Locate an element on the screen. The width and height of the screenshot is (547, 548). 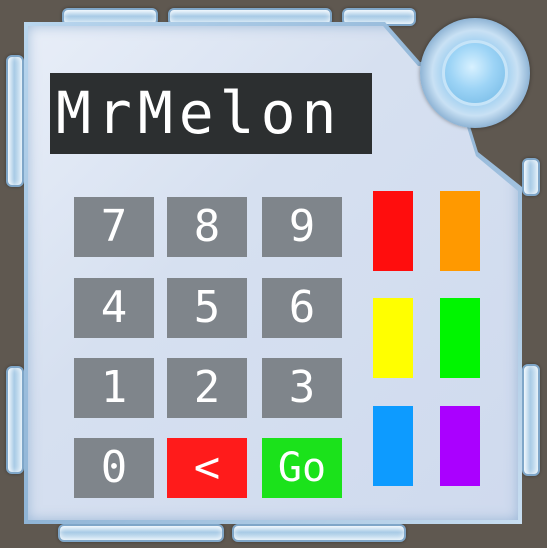
crystal-orb-icon is located at coordinates (475, 73).